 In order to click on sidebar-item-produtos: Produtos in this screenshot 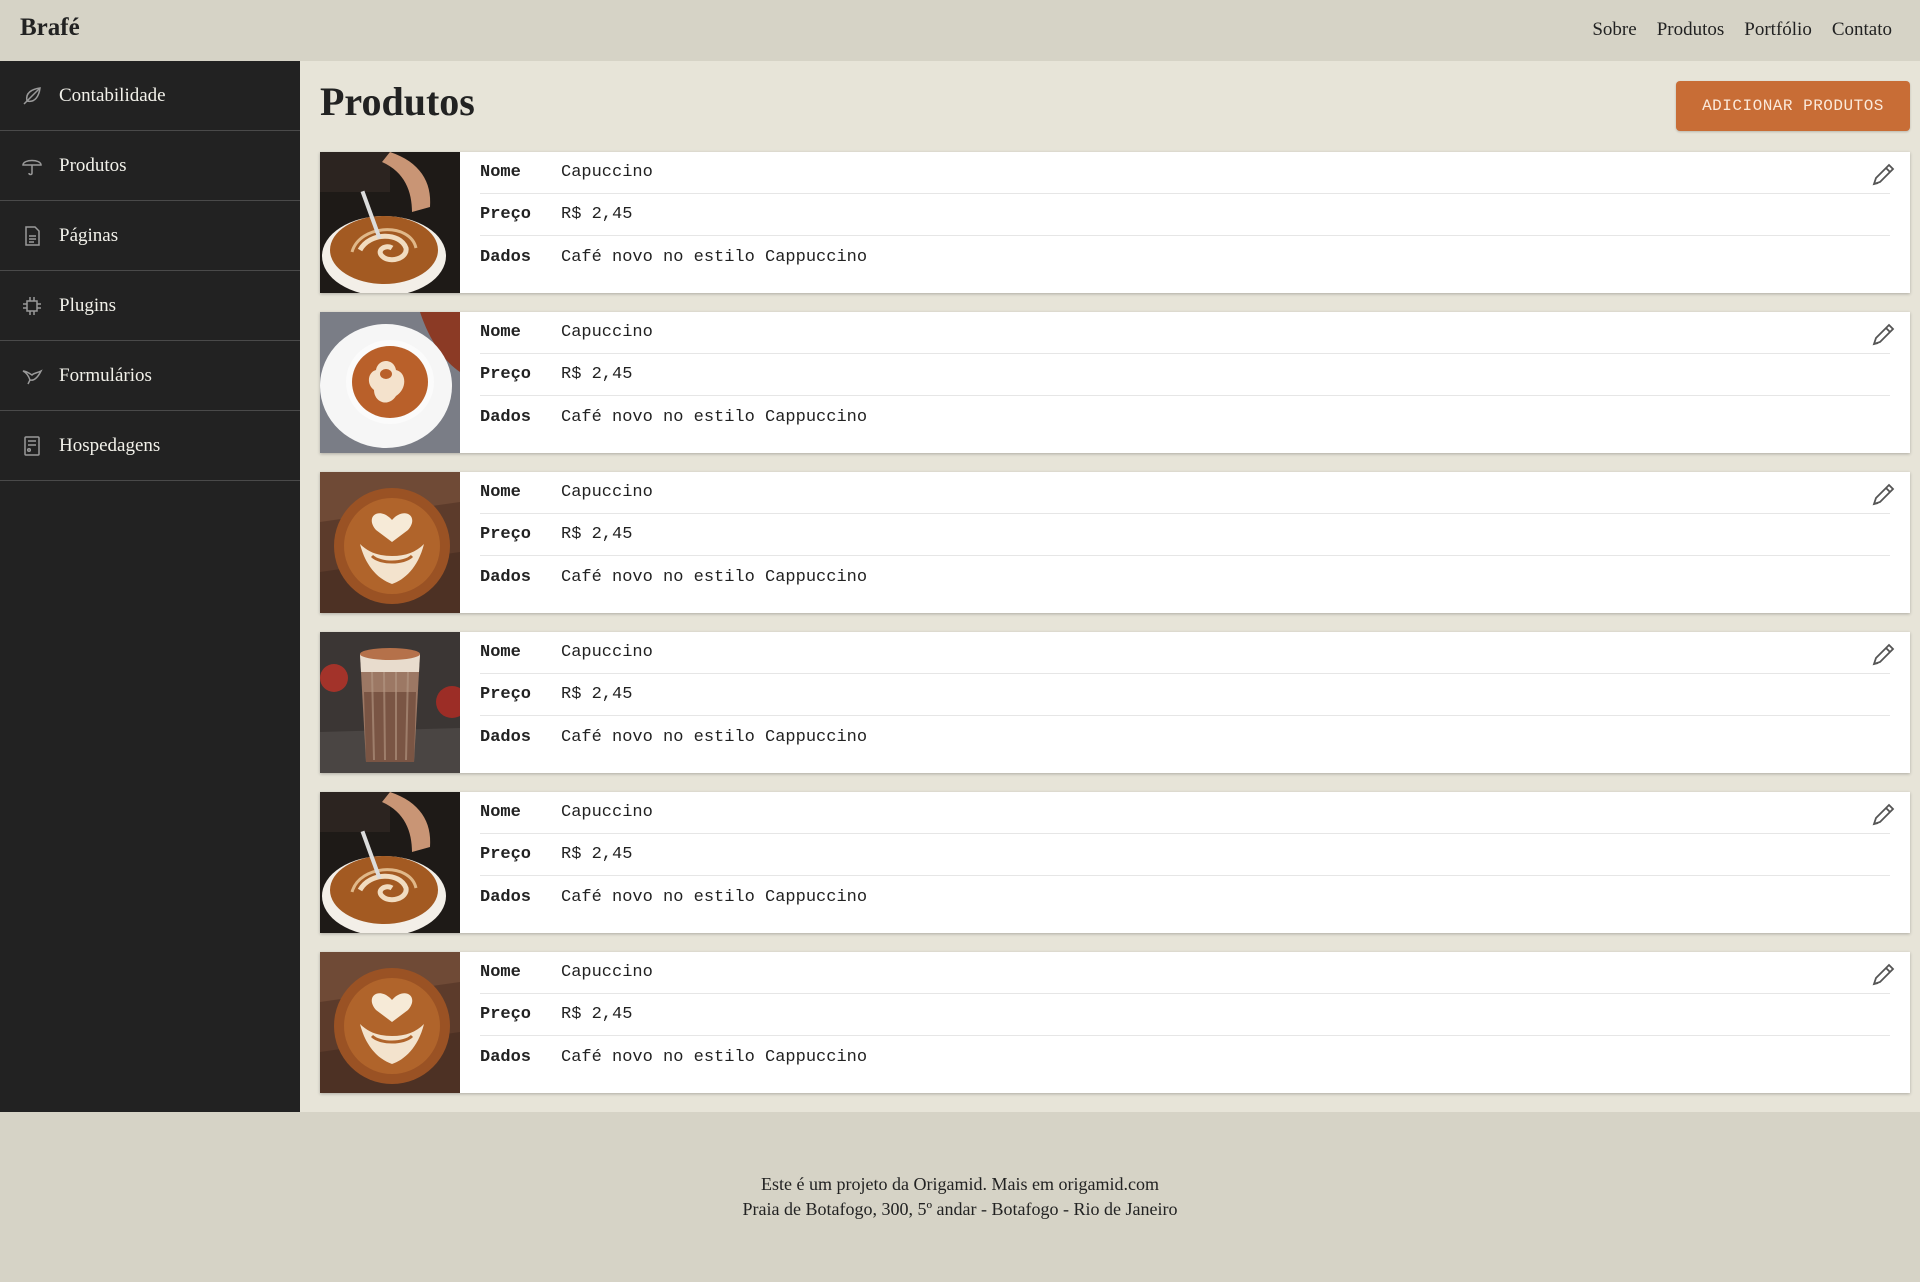, I will do `click(150, 166)`.